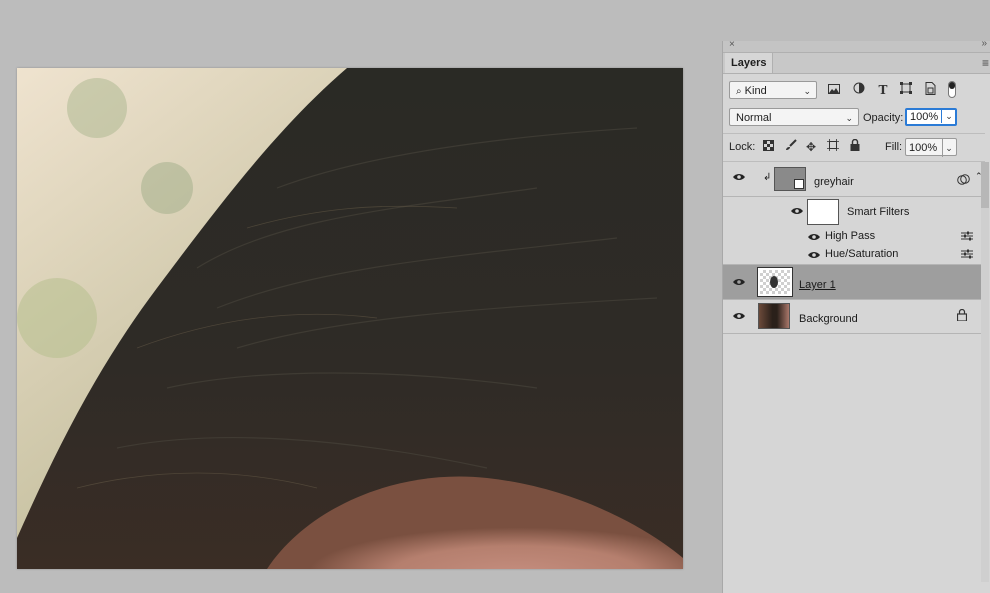 This screenshot has height=593, width=990. I want to click on clipping-mask-icon: ↲, so click(767, 177).